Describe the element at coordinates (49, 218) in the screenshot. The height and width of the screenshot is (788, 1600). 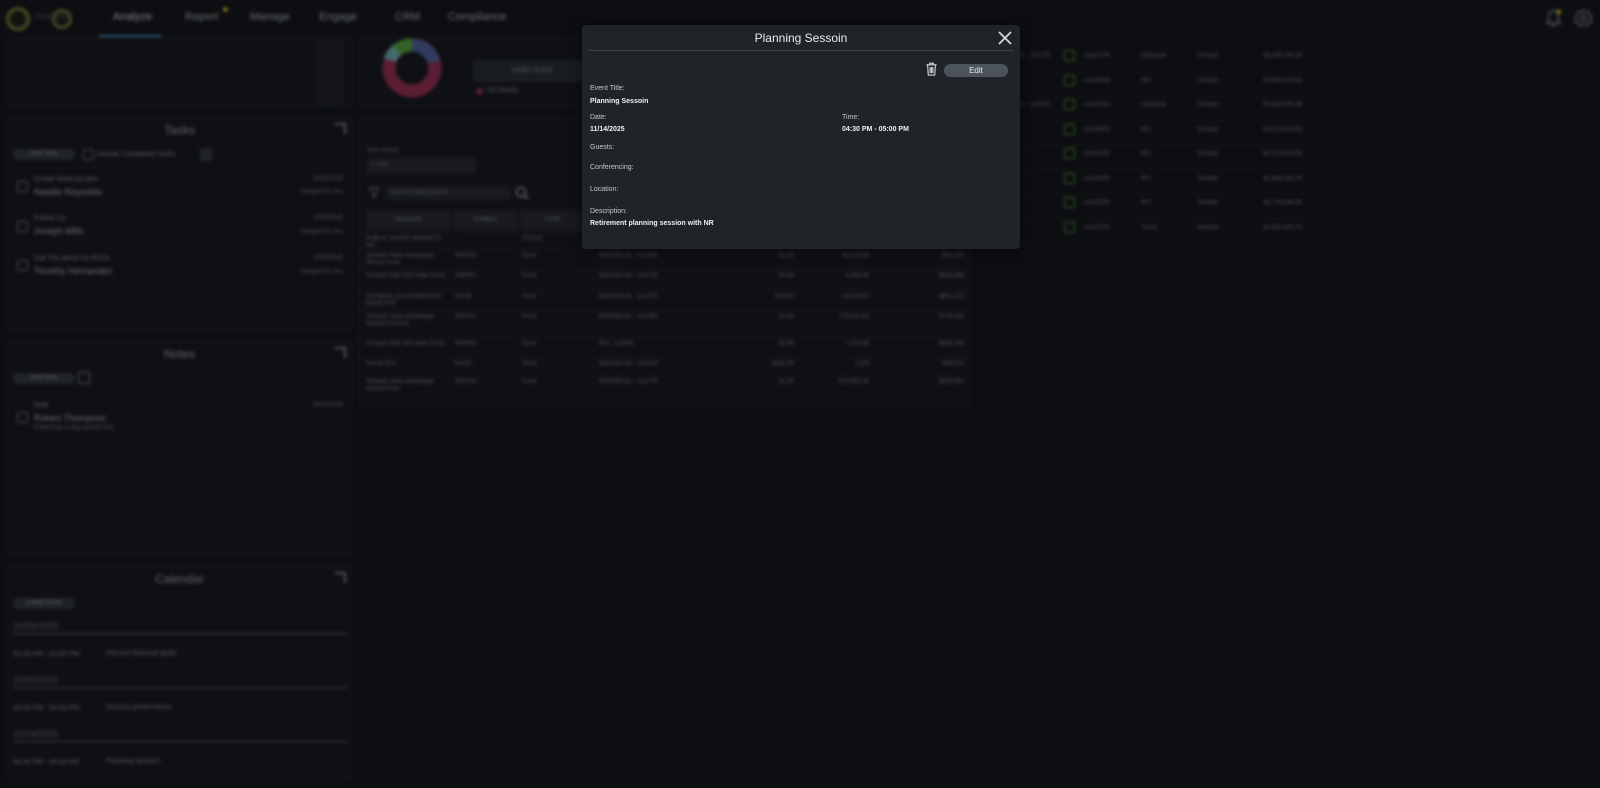
I see `task-title: Follow Up` at that location.